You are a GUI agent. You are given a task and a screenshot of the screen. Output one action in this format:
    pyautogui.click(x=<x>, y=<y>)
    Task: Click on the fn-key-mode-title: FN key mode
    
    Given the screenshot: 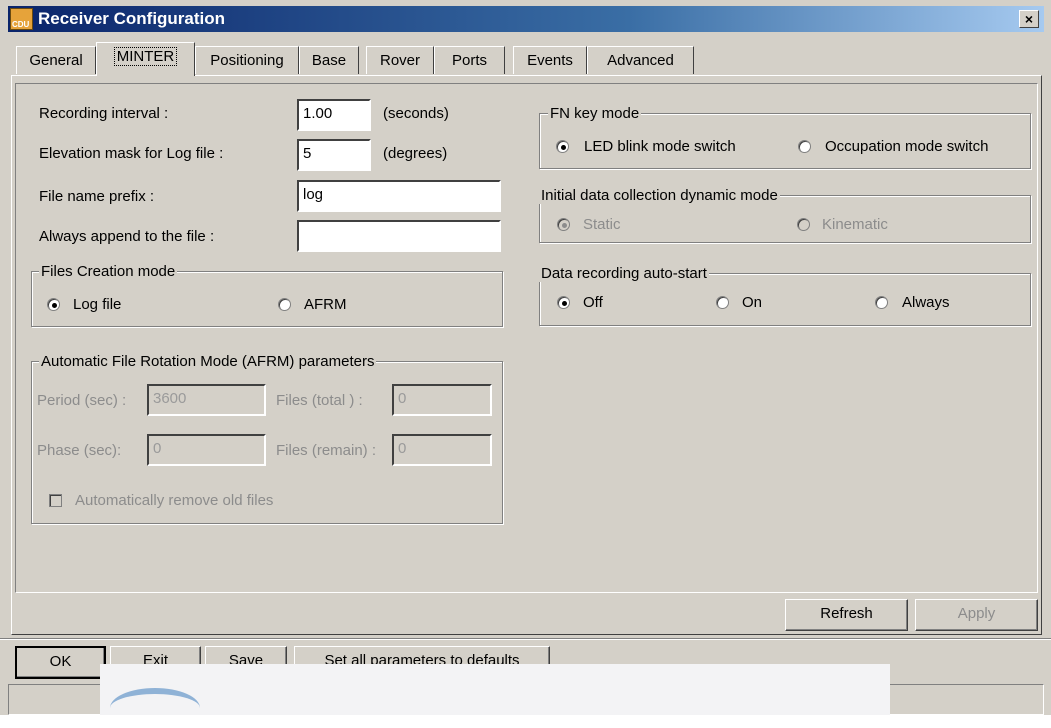 What is the action you would take?
    pyautogui.click(x=595, y=113)
    